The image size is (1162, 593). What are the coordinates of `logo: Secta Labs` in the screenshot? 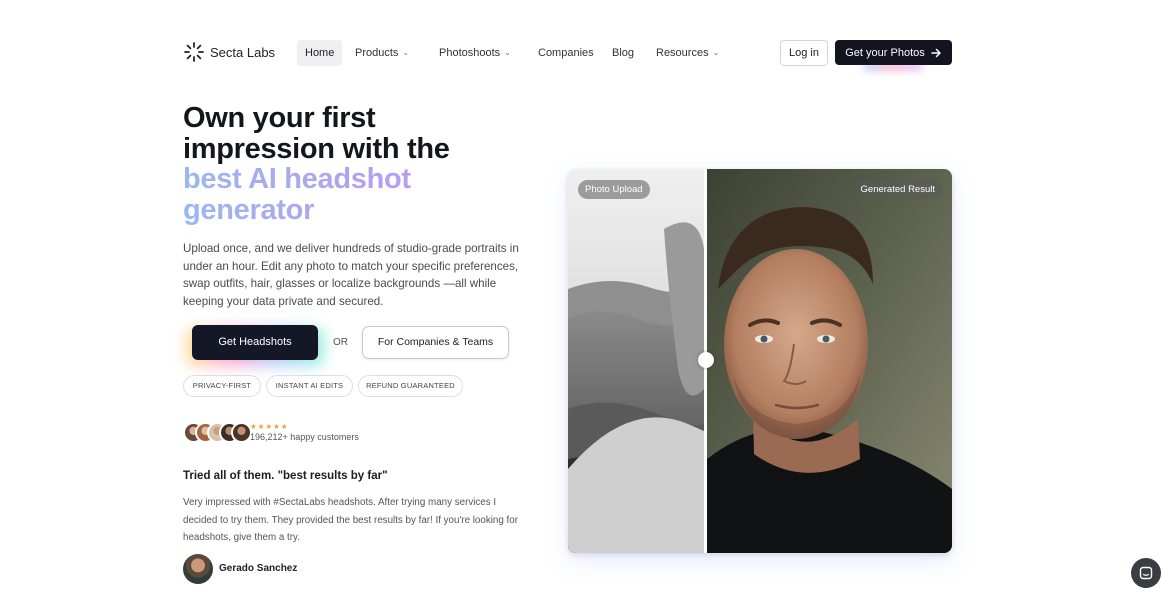 It's located at (229, 52).